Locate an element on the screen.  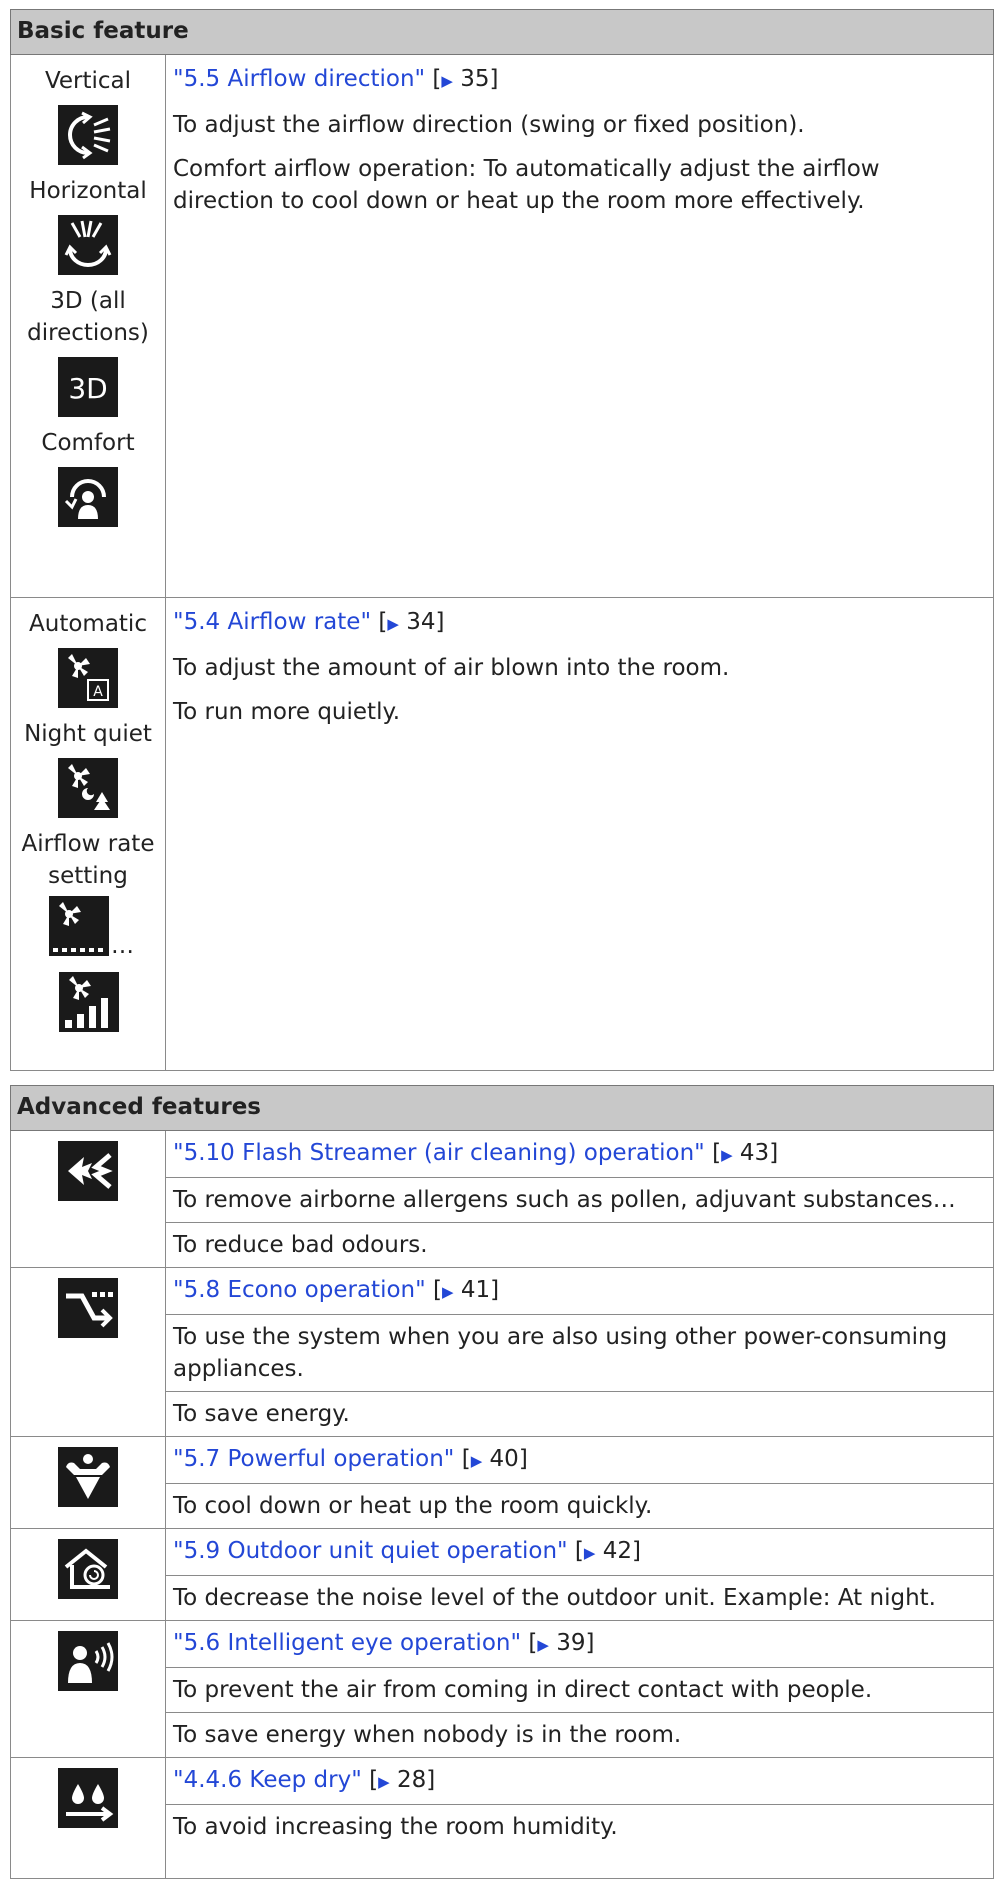
basic-feature-header: Basic feature is located at coordinates (502, 32).